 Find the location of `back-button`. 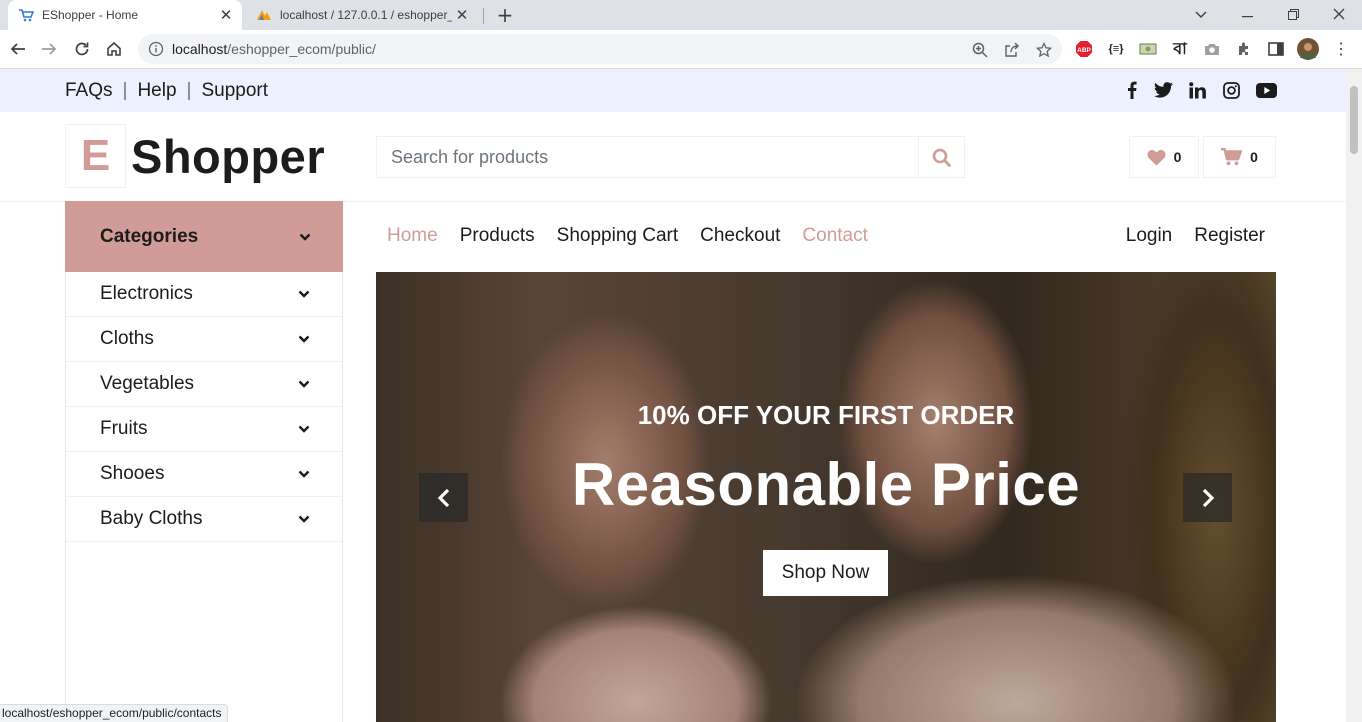

back-button is located at coordinates (18, 49).